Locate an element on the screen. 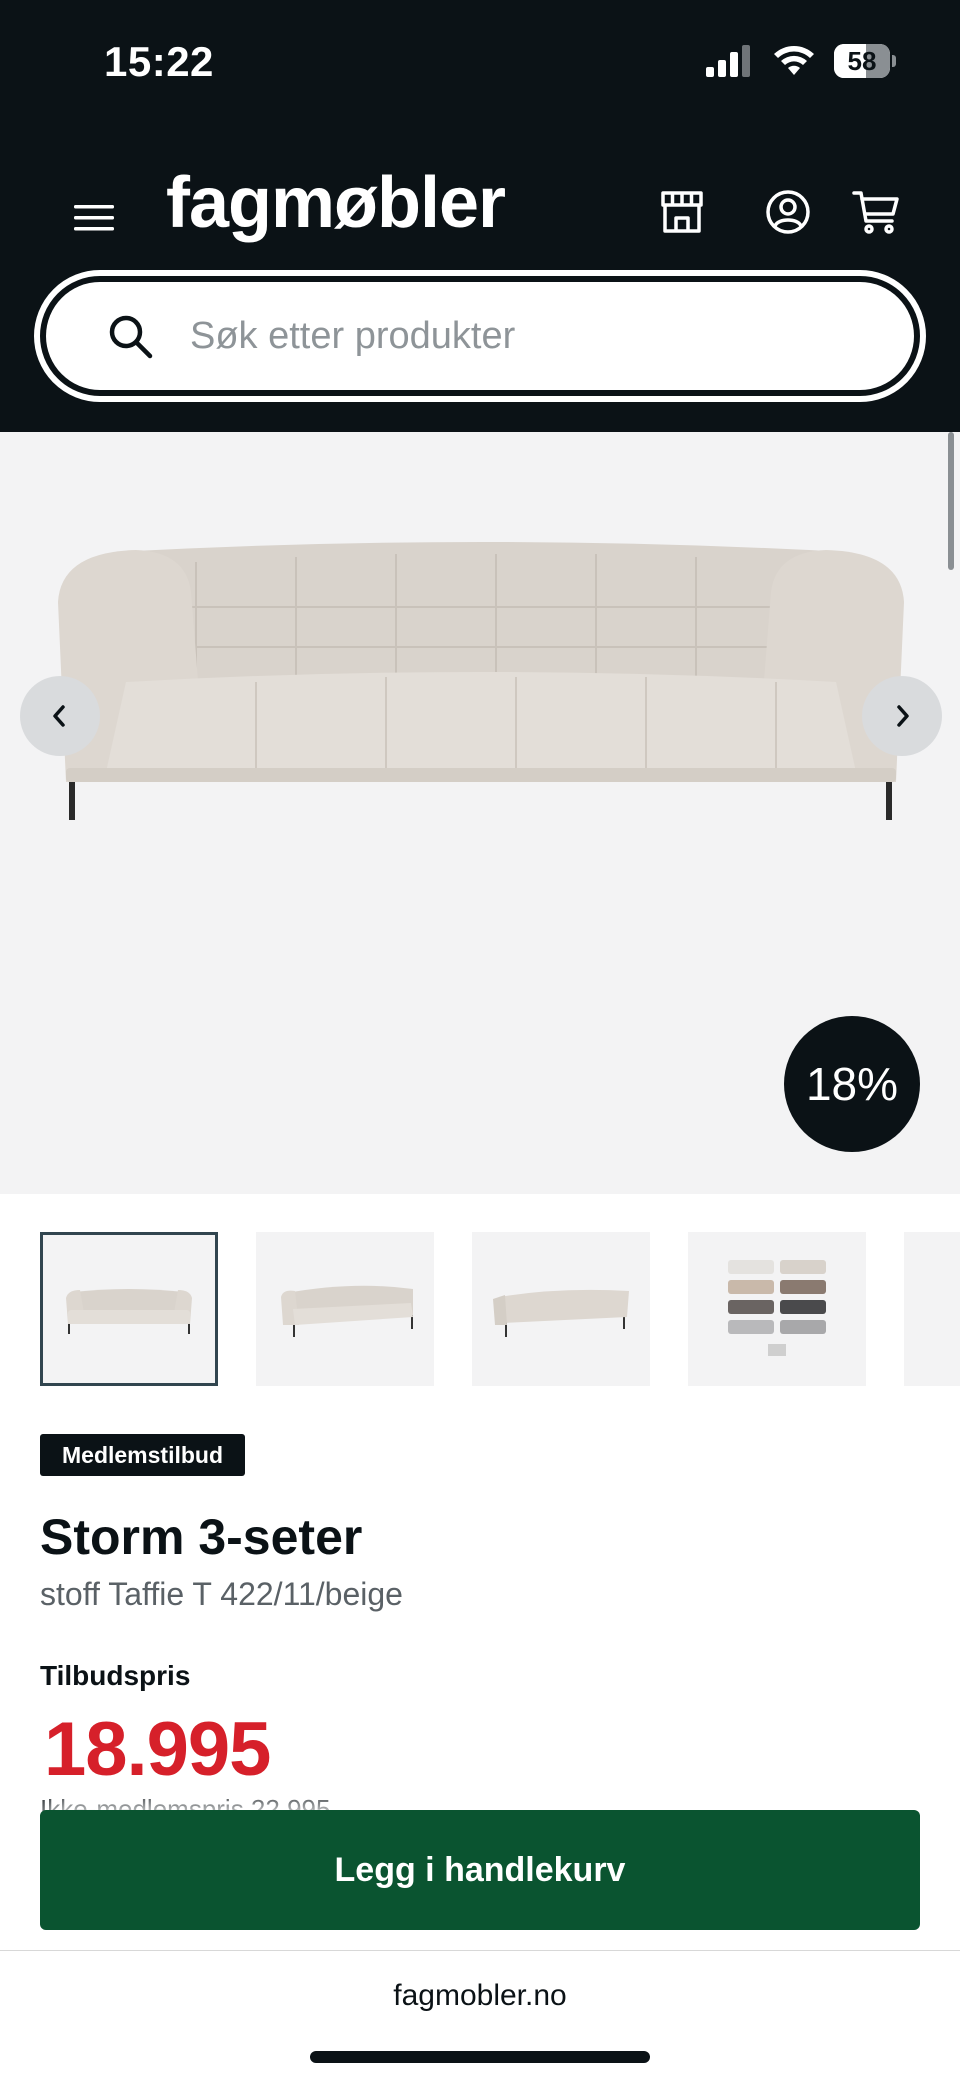  shopping-cart-button is located at coordinates (876, 212).